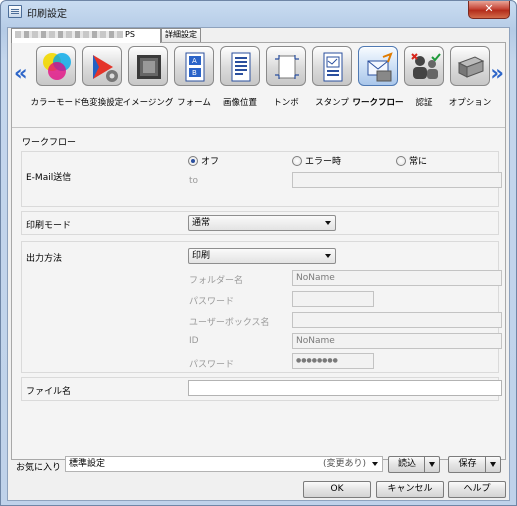 The width and height of the screenshot is (517, 506). Describe the element at coordinates (262, 223) in the screenshot. I see `print-mode-select: 通常` at that location.